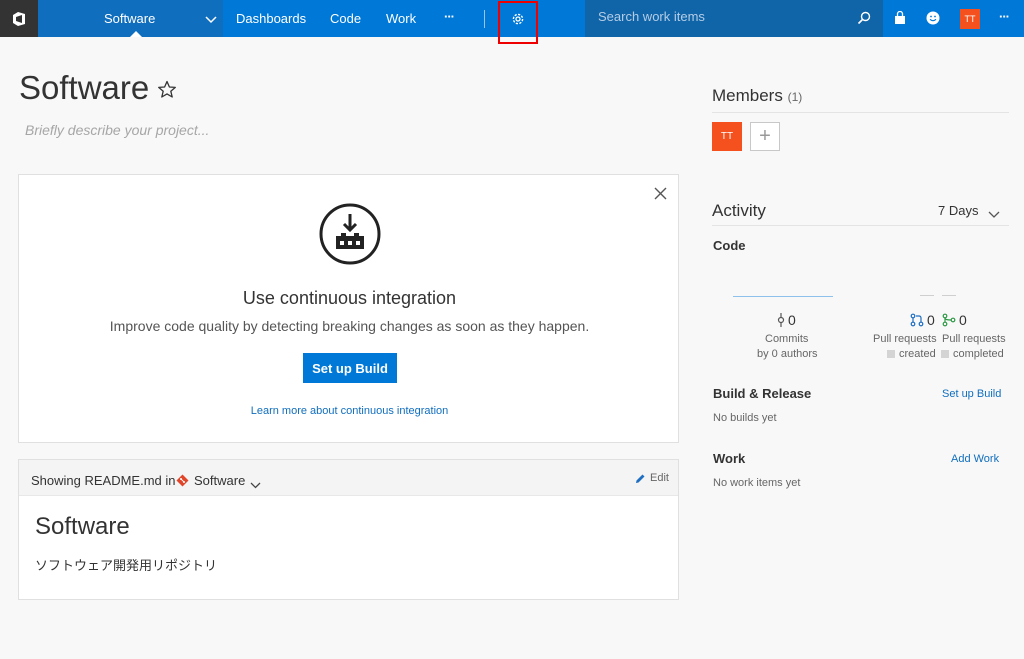  I want to click on code-section-label: Code, so click(729, 245).